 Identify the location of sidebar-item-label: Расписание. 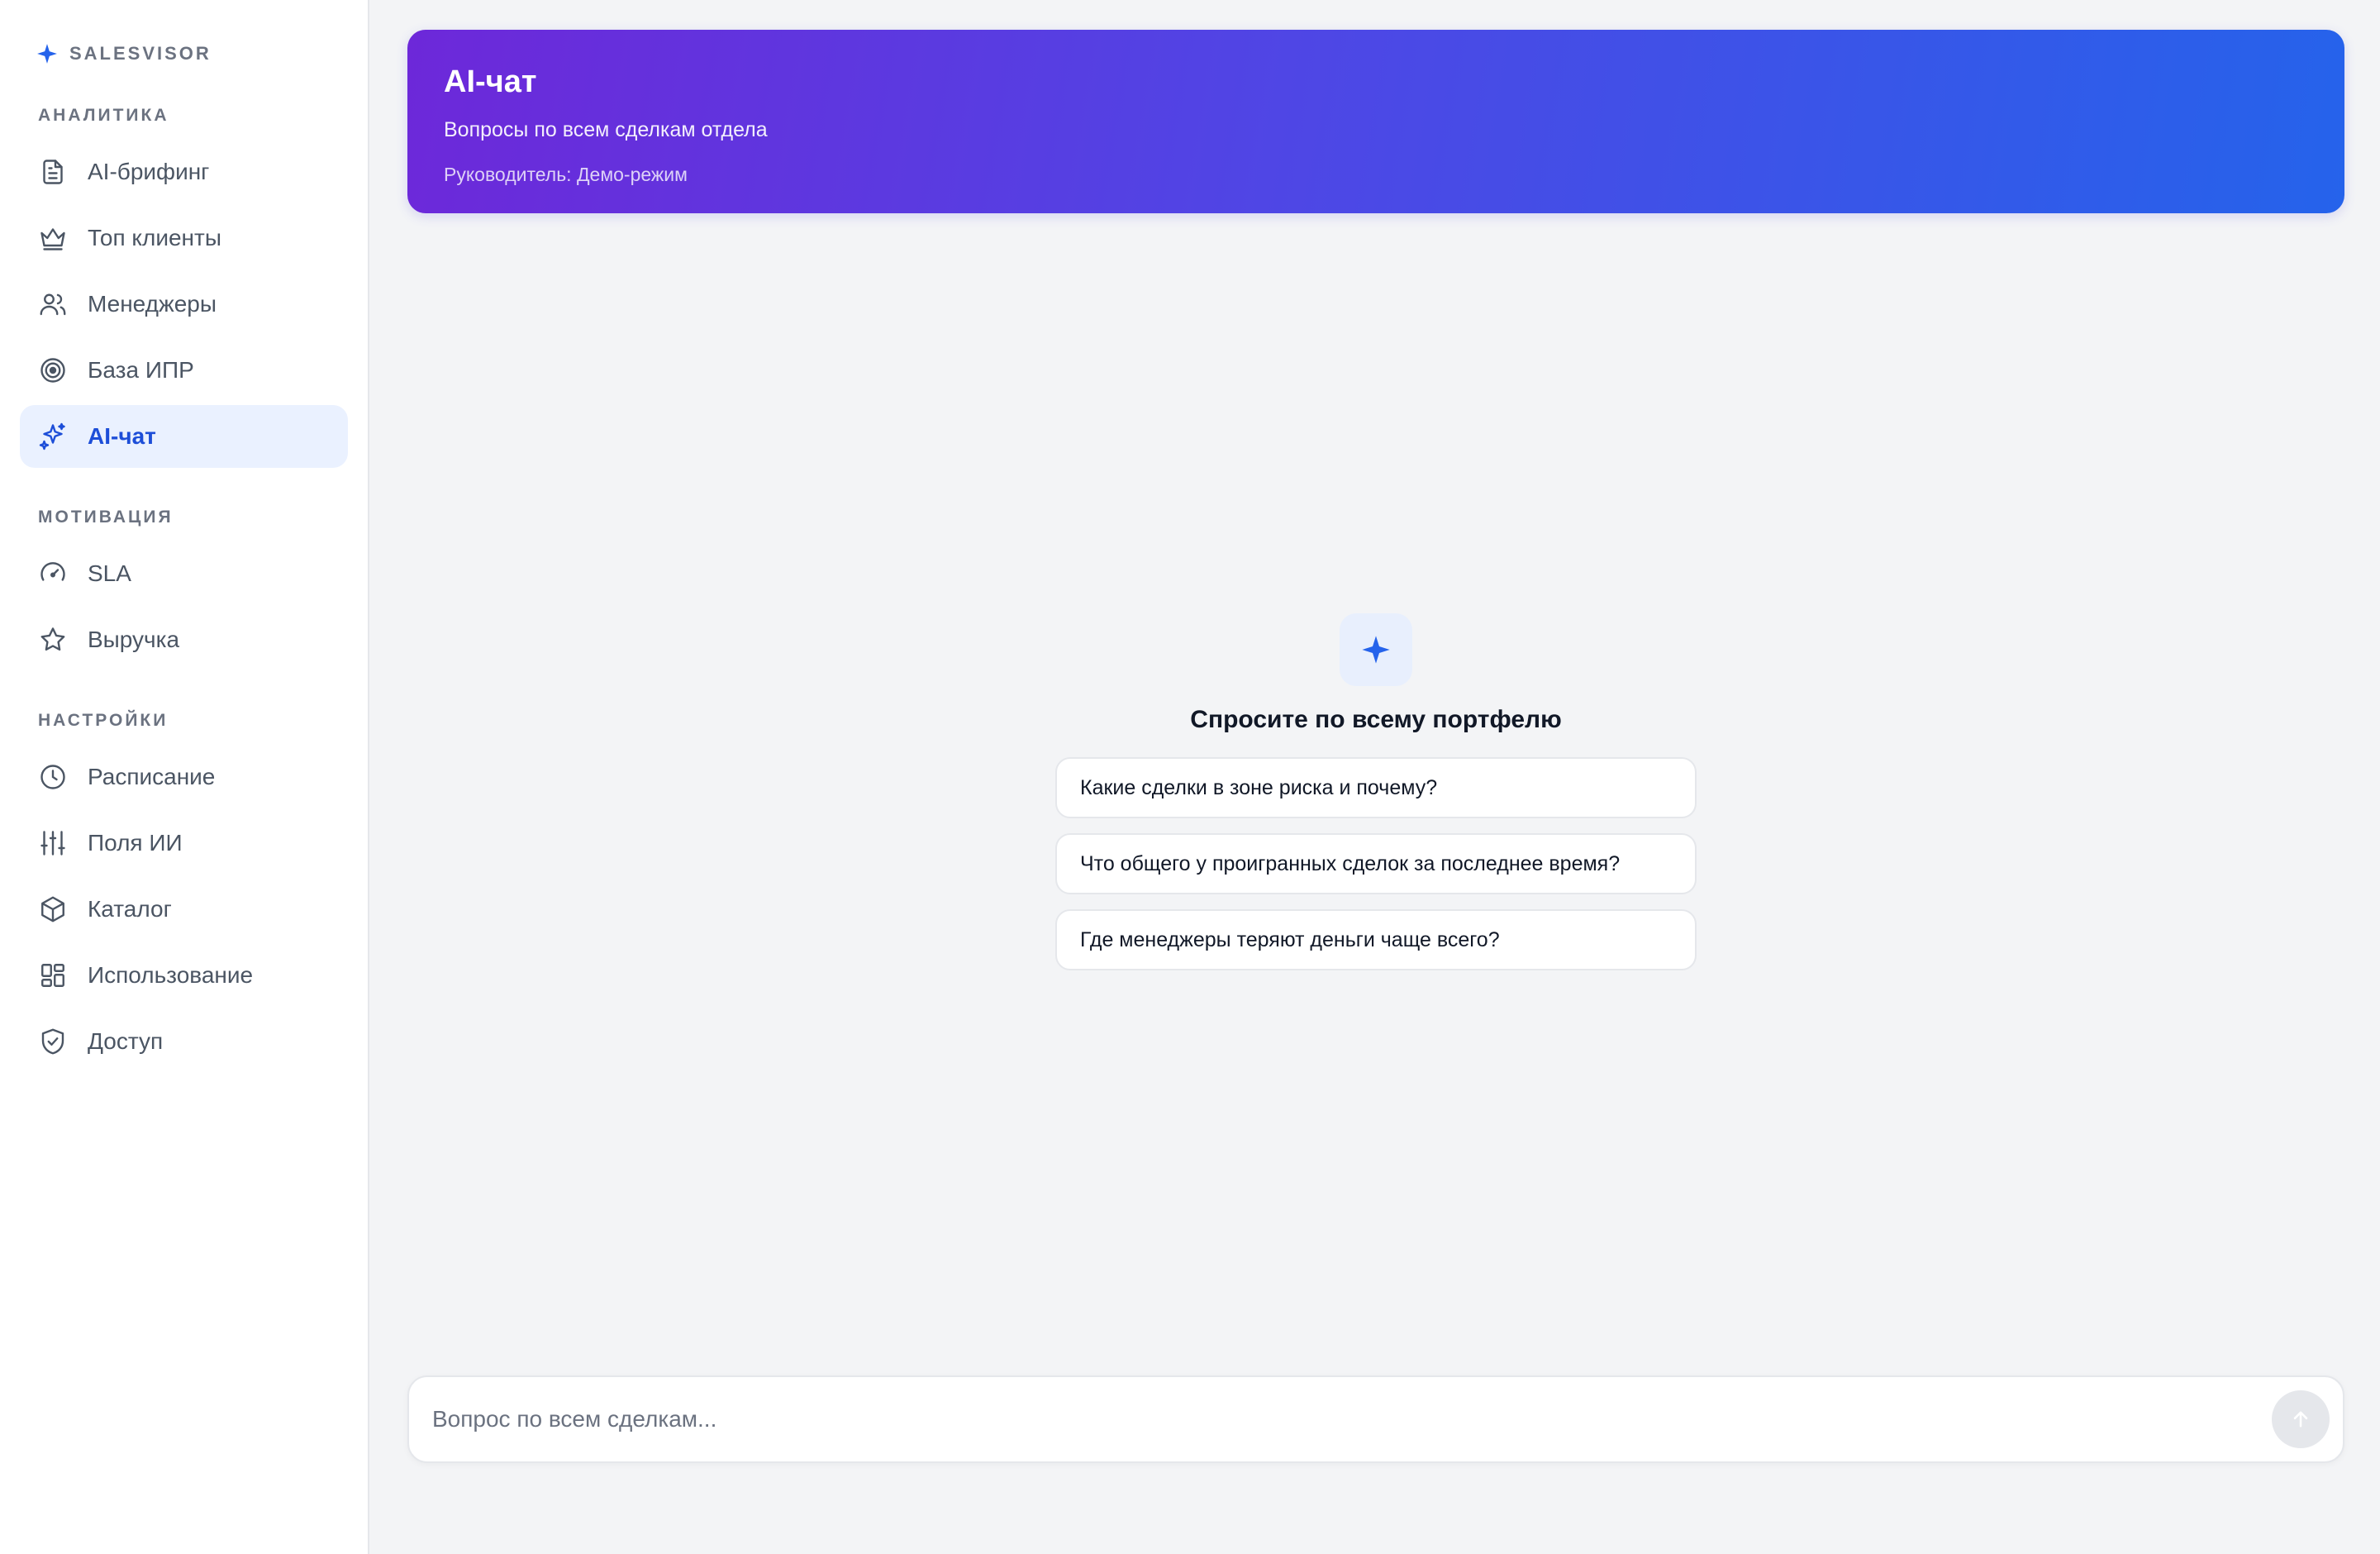
(152, 776).